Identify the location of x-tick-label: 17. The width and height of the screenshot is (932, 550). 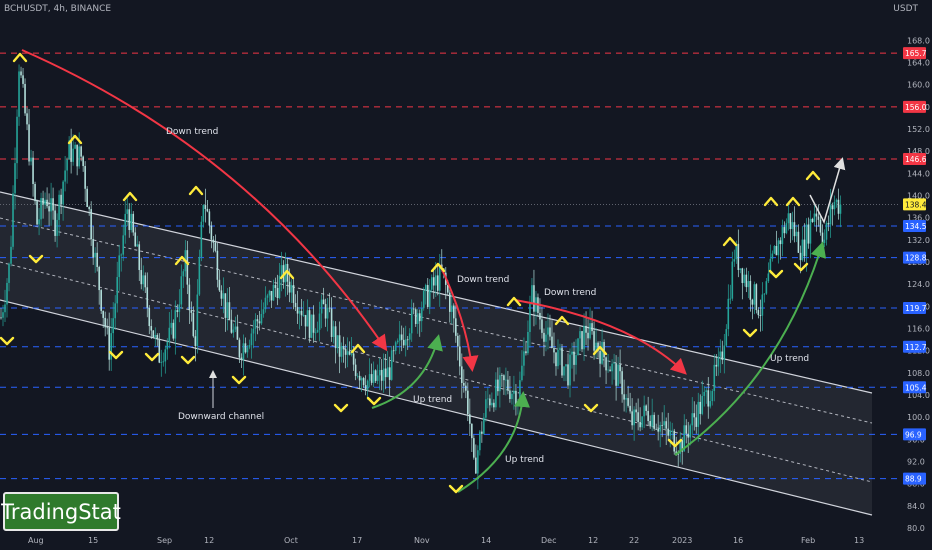
(357, 540).